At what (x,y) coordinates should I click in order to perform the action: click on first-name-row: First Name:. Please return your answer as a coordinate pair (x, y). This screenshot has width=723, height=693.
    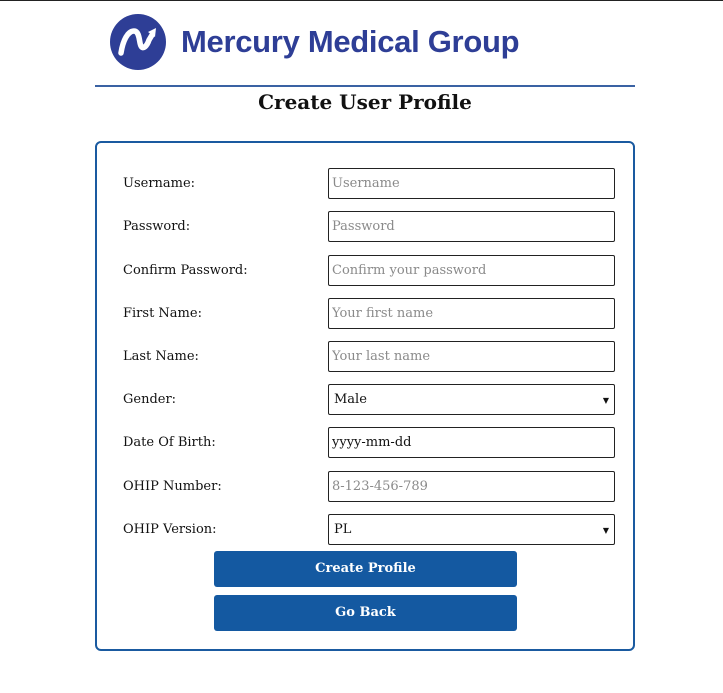
    Looking at the image, I should click on (365, 313).